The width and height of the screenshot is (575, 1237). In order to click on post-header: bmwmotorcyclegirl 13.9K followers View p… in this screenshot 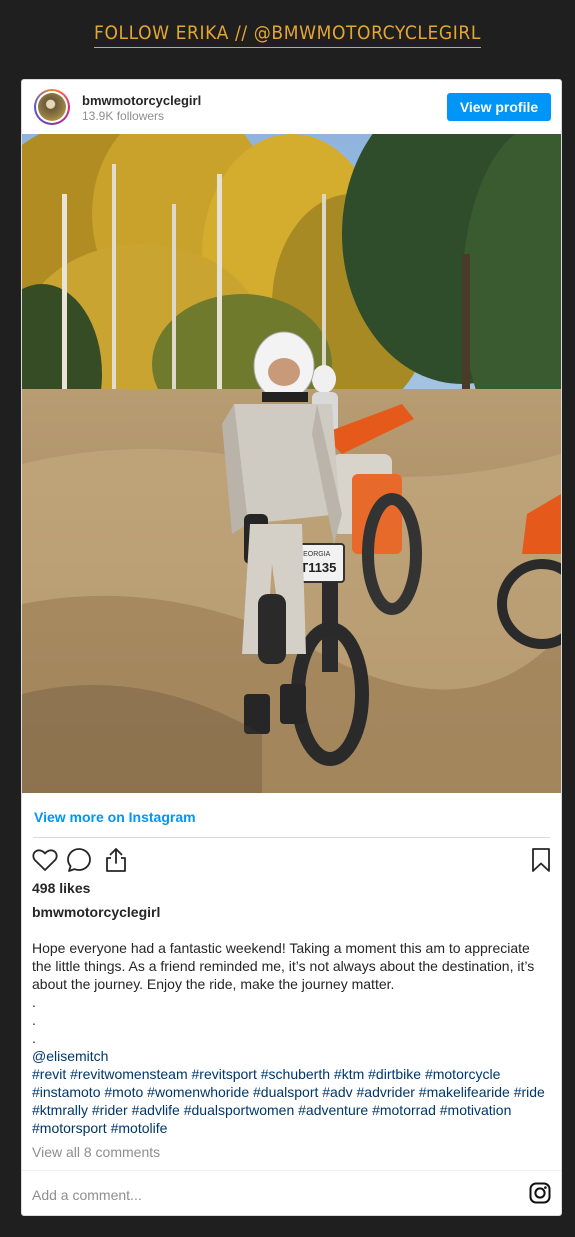, I will do `click(291, 107)`.